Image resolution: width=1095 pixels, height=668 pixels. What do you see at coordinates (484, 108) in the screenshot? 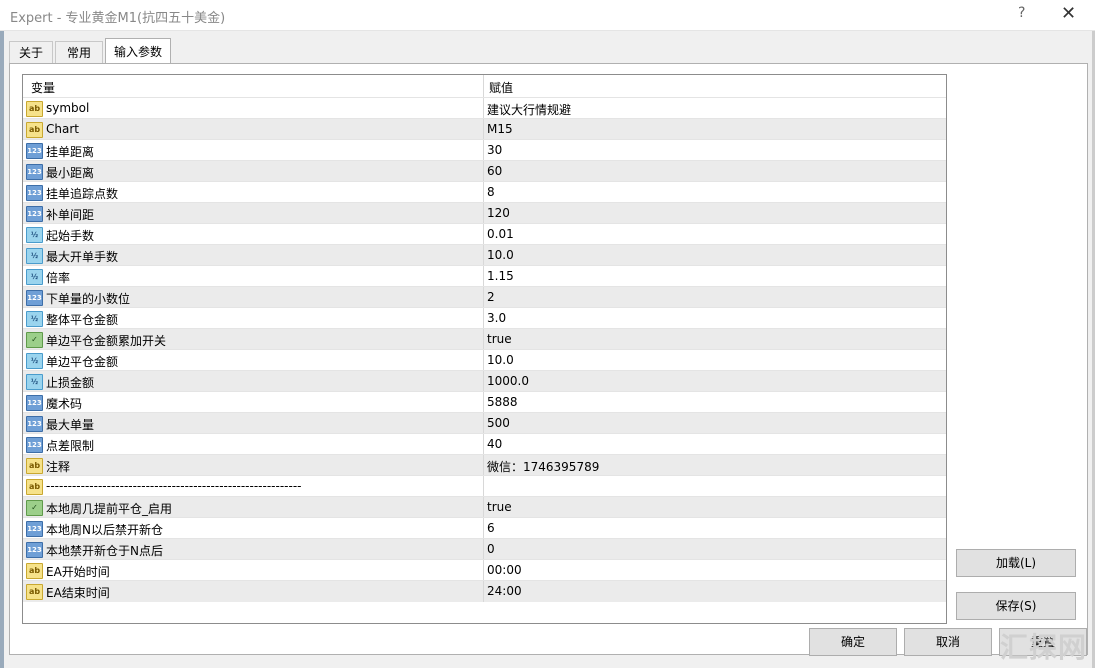
I see `table-row: ab symbol 建议大行情规避` at bounding box center [484, 108].